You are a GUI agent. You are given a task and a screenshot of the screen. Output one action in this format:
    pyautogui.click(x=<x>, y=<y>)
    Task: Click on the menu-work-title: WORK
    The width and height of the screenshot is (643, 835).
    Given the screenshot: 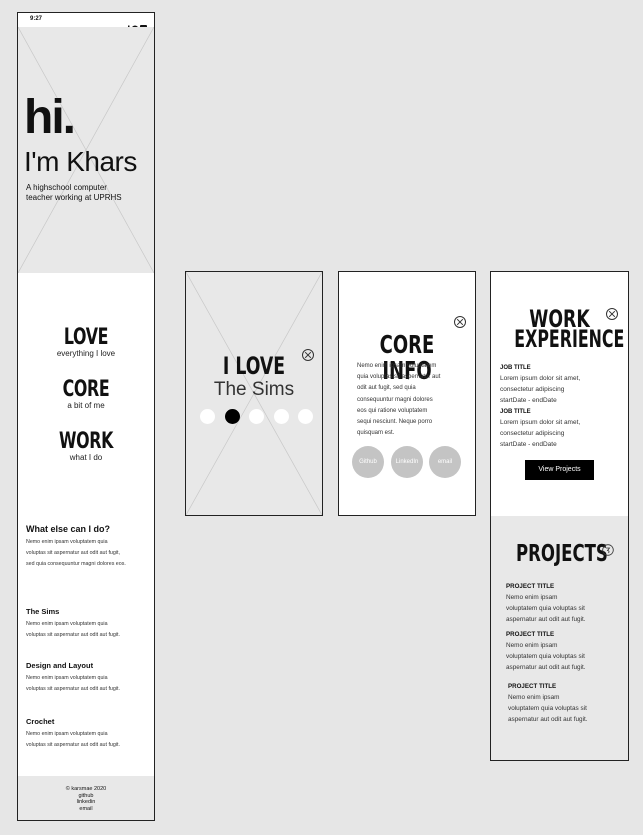 What is the action you would take?
    pyautogui.click(x=86, y=441)
    